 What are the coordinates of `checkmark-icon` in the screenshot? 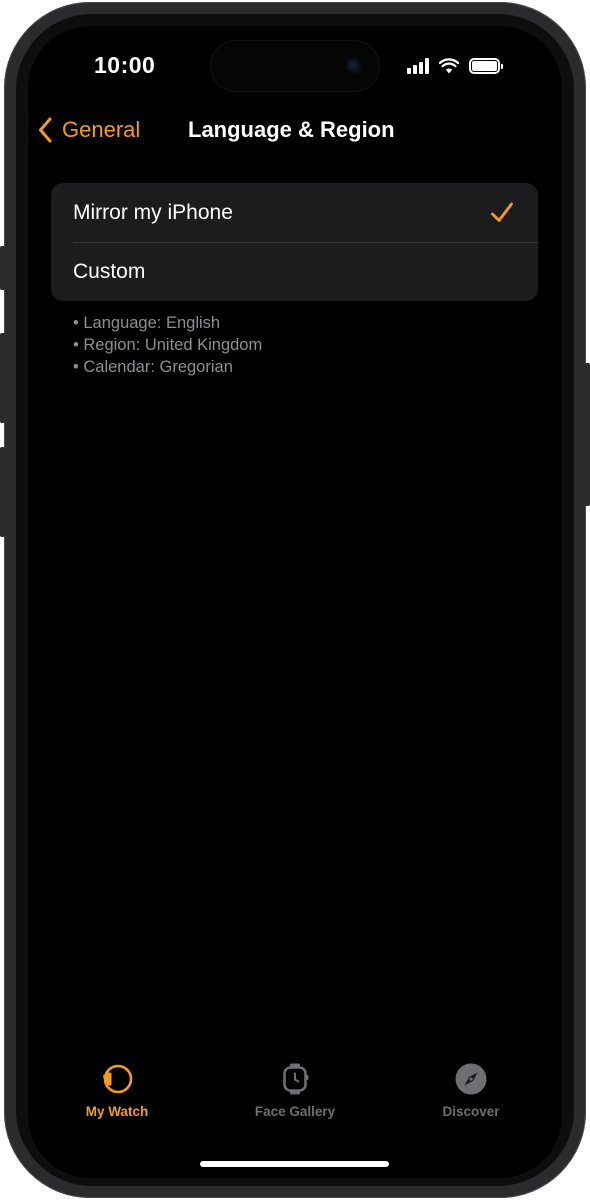 It's located at (502, 212).